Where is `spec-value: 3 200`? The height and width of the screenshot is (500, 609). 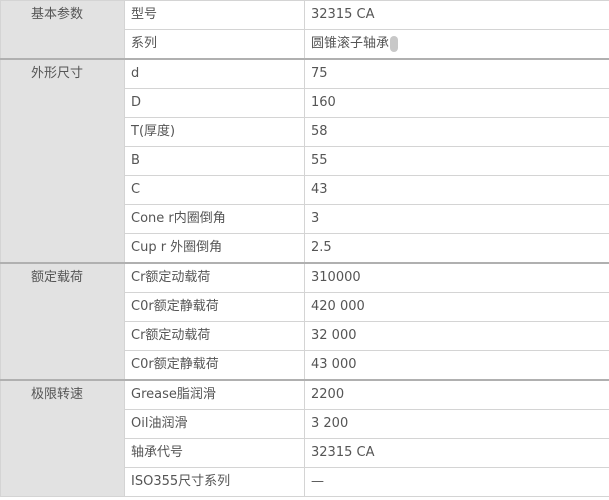
spec-value: 3 200 is located at coordinates (456, 424).